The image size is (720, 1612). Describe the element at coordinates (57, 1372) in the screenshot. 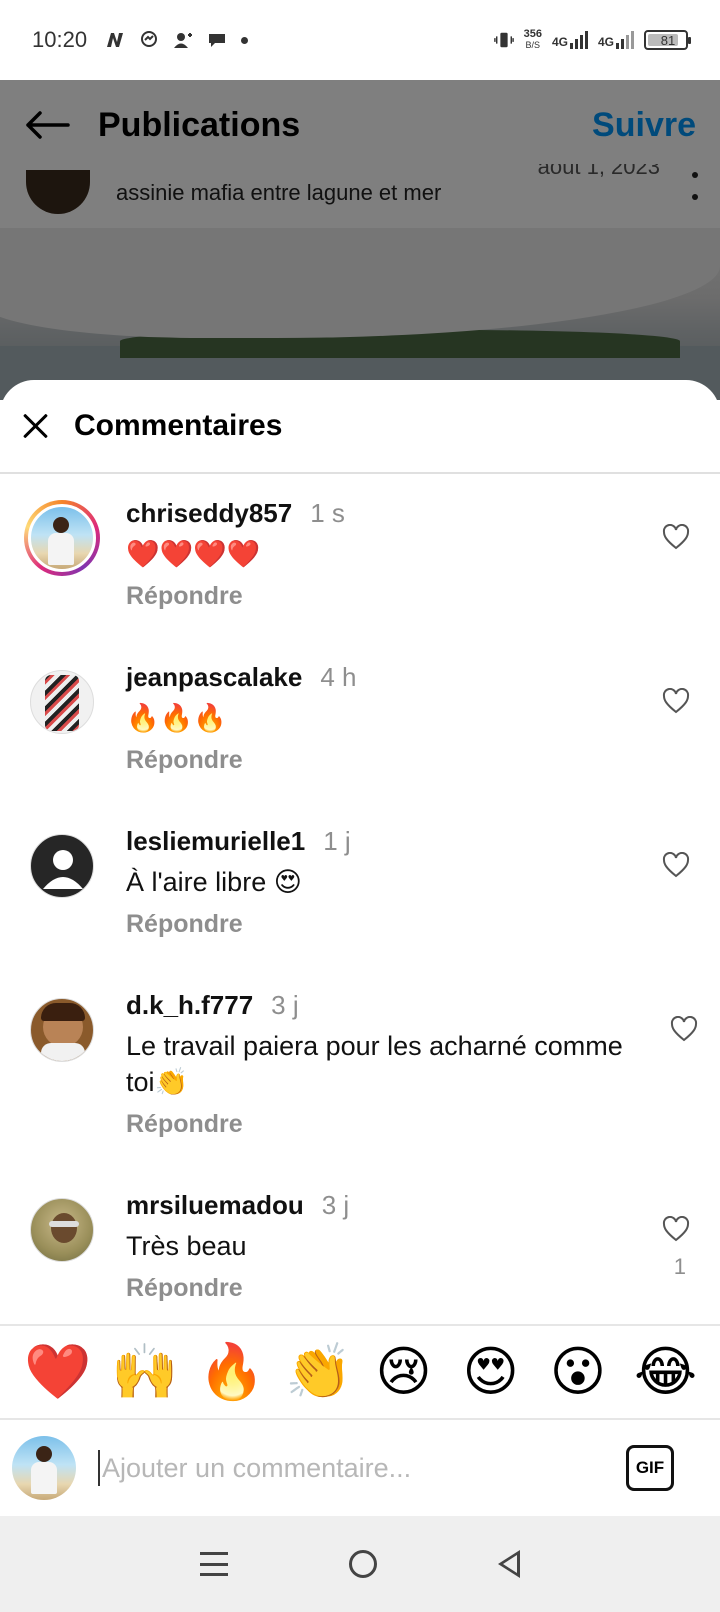

I see `emoji-heart: ❤️` at that location.